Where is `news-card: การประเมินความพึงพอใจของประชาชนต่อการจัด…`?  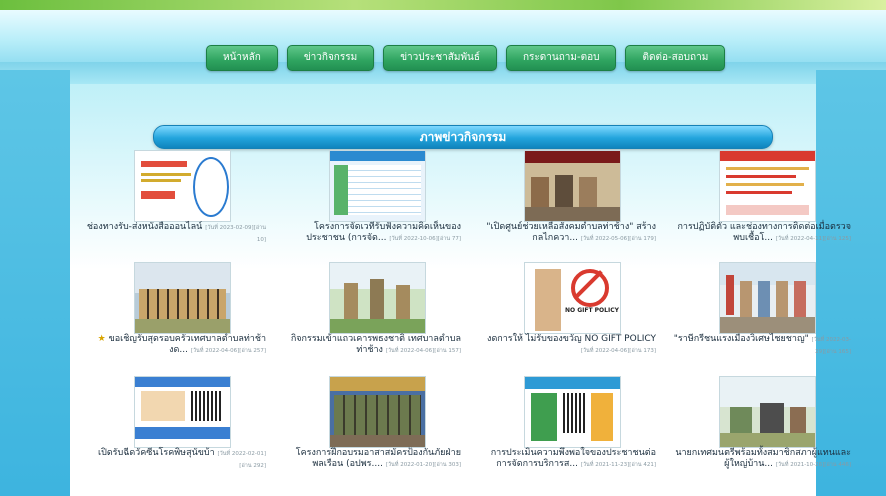 news-card: การประเมินความพึงพอใจของประชาชนต่อการจัด… is located at coordinates (566, 431).